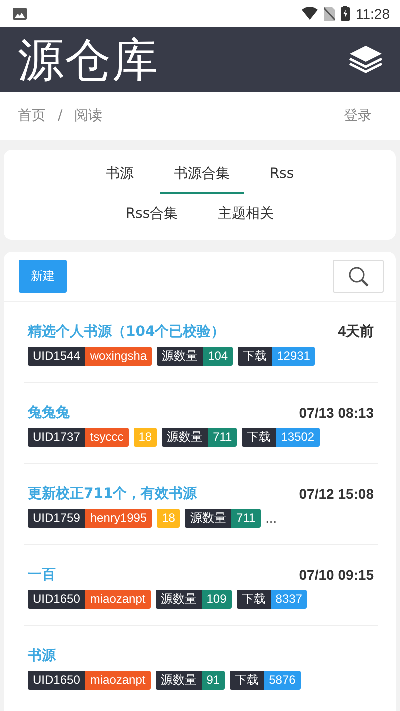 The width and height of the screenshot is (400, 711). I want to click on no-sim-icon, so click(329, 13).